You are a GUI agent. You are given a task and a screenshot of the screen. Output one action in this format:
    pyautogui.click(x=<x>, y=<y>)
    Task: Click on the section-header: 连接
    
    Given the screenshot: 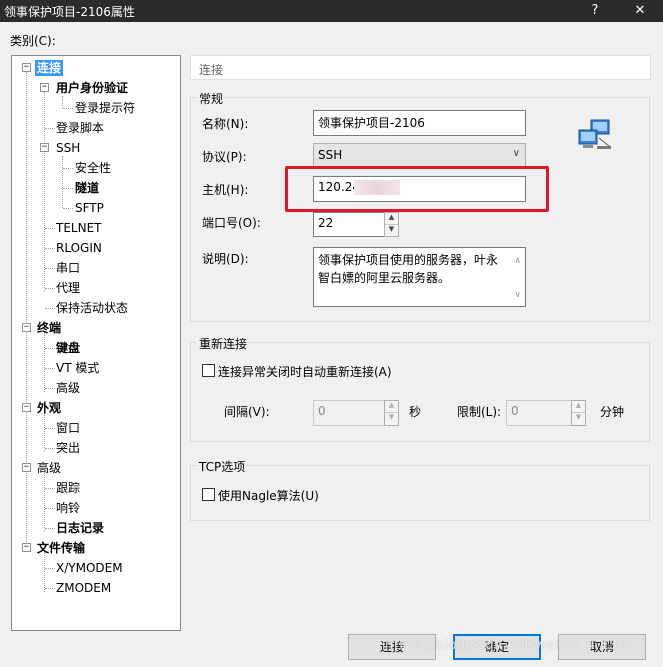 What is the action you would take?
    pyautogui.click(x=420, y=67)
    